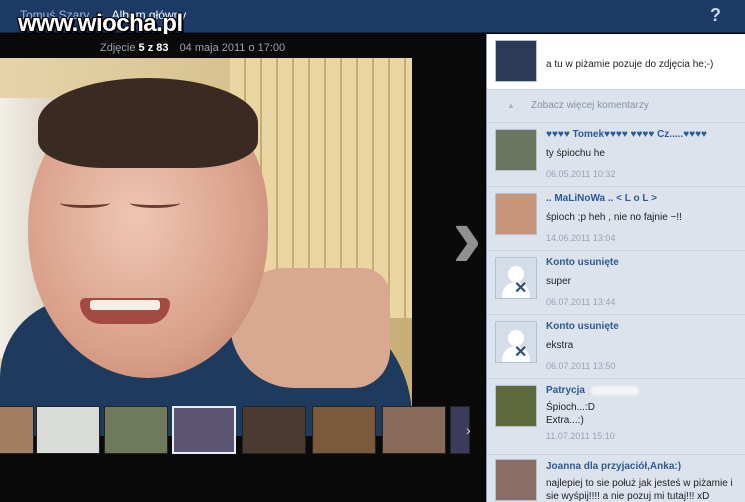 The image size is (745, 502). What do you see at coordinates (511, 105) in the screenshot?
I see `triangle-up-icon: ▲` at bounding box center [511, 105].